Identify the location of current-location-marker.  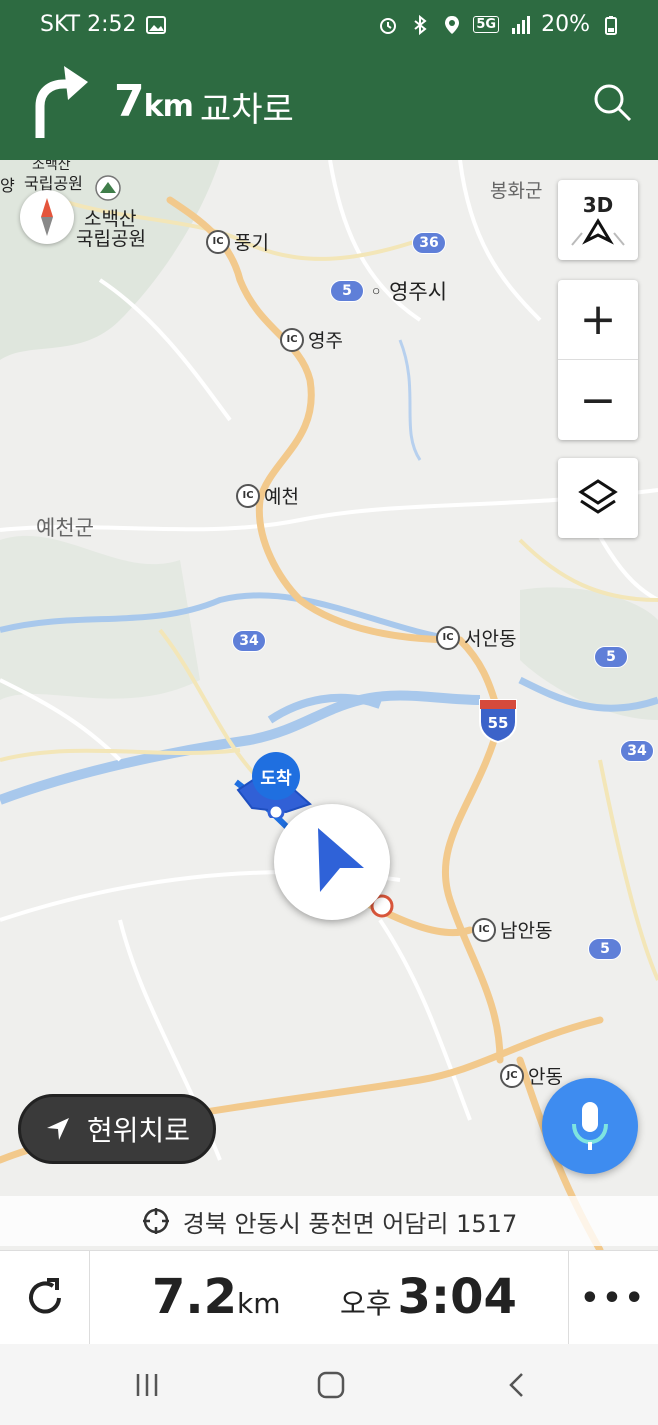
(332, 862).